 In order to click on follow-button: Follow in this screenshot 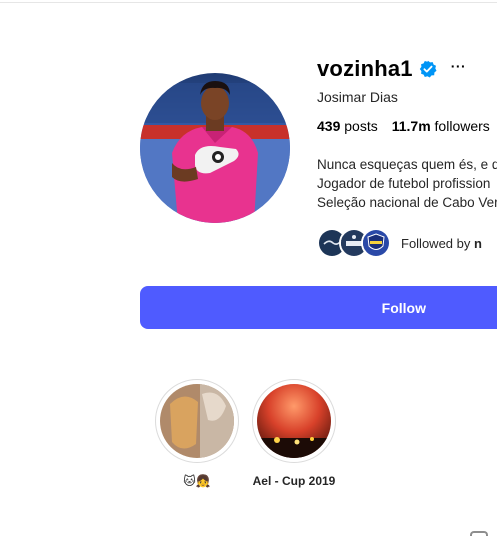, I will do `click(318, 307)`.